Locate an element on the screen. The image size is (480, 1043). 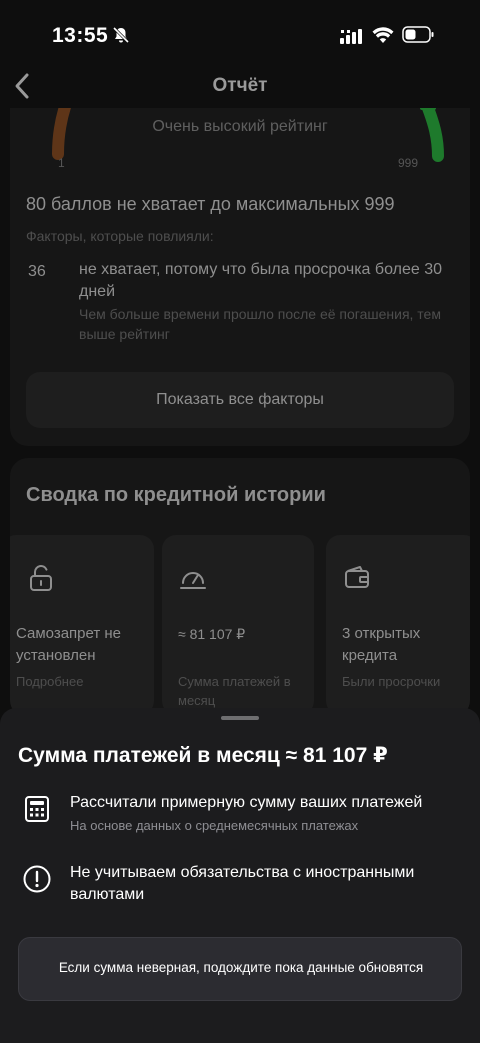
nav-bar: Отчёт is located at coordinates (240, 86).